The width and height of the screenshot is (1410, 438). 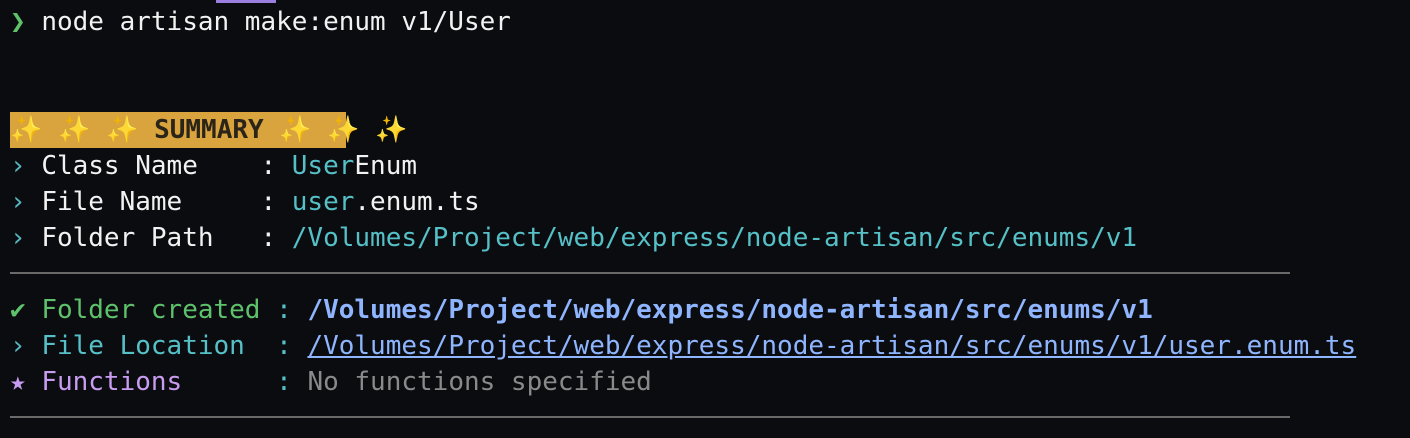 What do you see at coordinates (386, 166) in the screenshot?
I see `class-name-suffix: Enum` at bounding box center [386, 166].